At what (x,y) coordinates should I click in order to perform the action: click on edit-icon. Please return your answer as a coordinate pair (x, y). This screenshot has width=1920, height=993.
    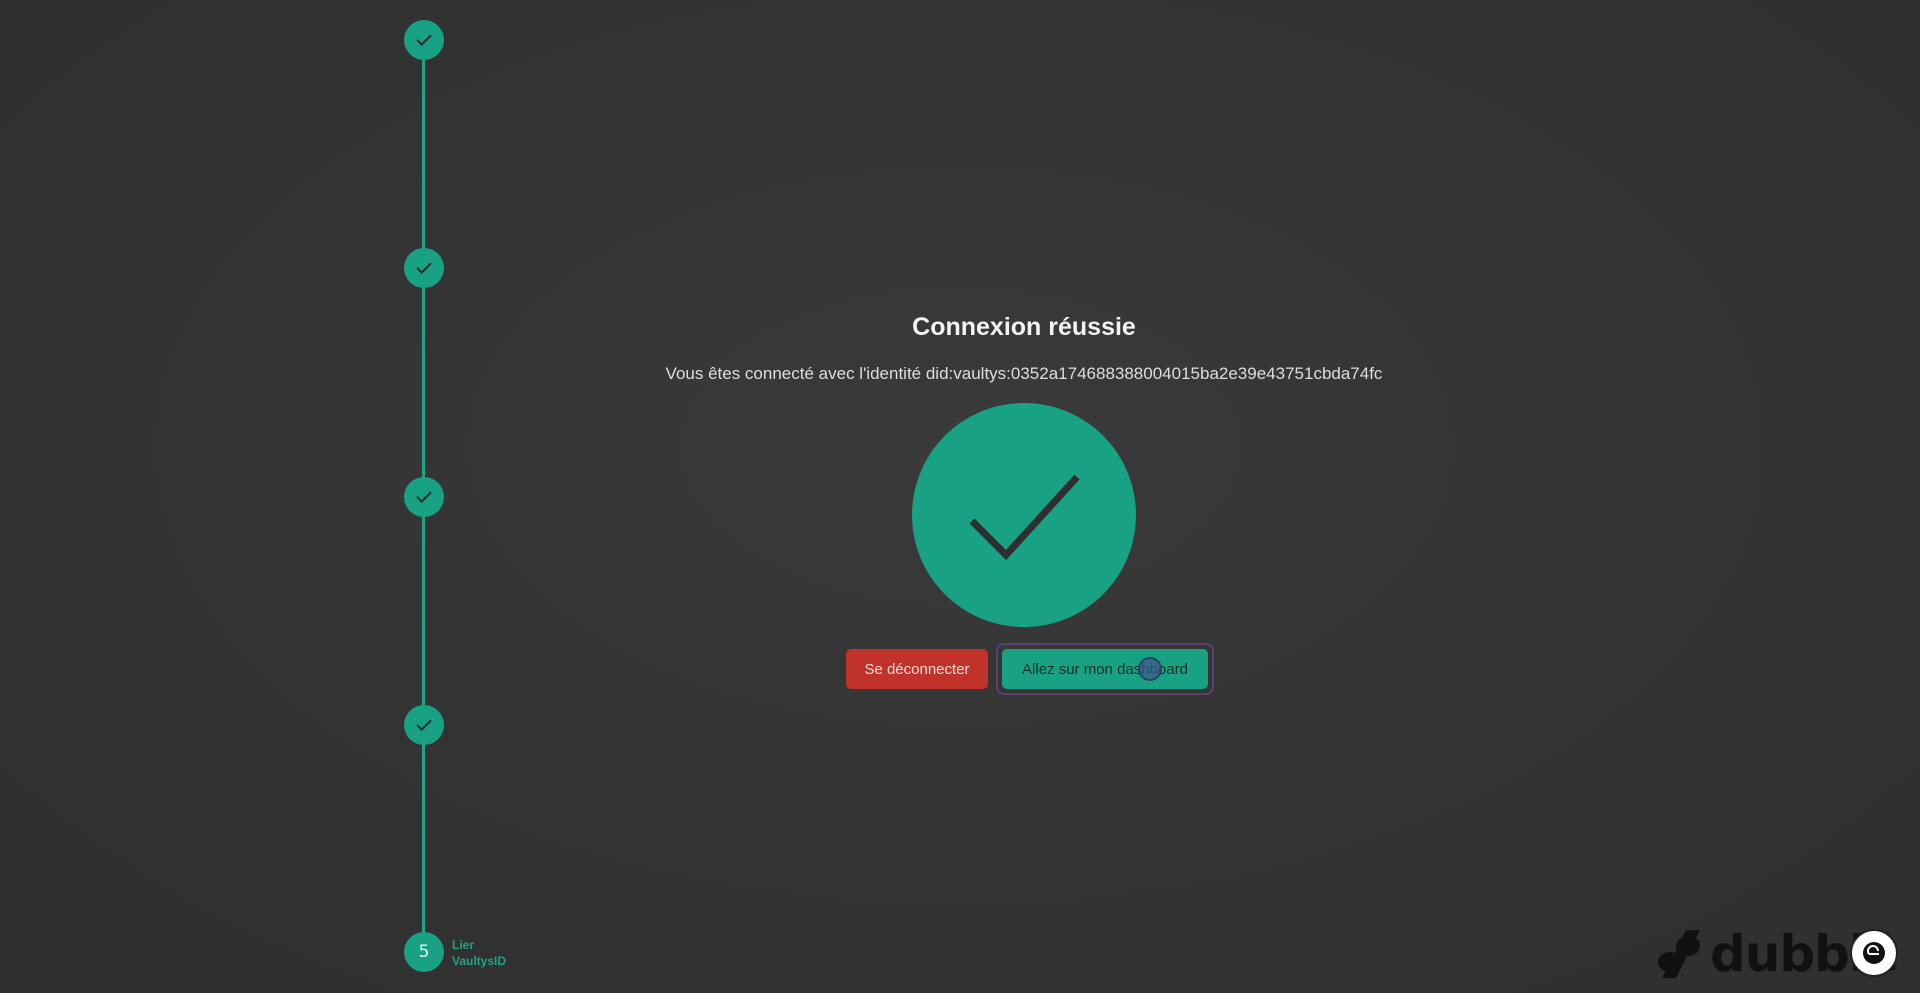
    Looking at the image, I should click on (1874, 953).